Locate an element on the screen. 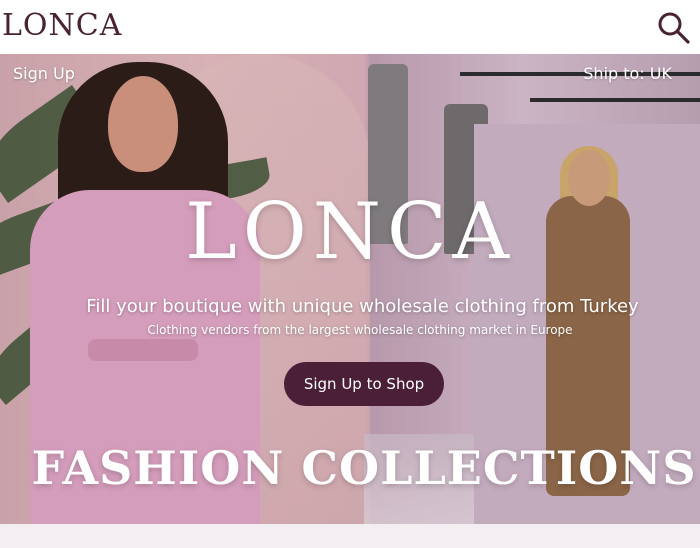 This screenshot has height=548, width=700. search-button is located at coordinates (674, 28).